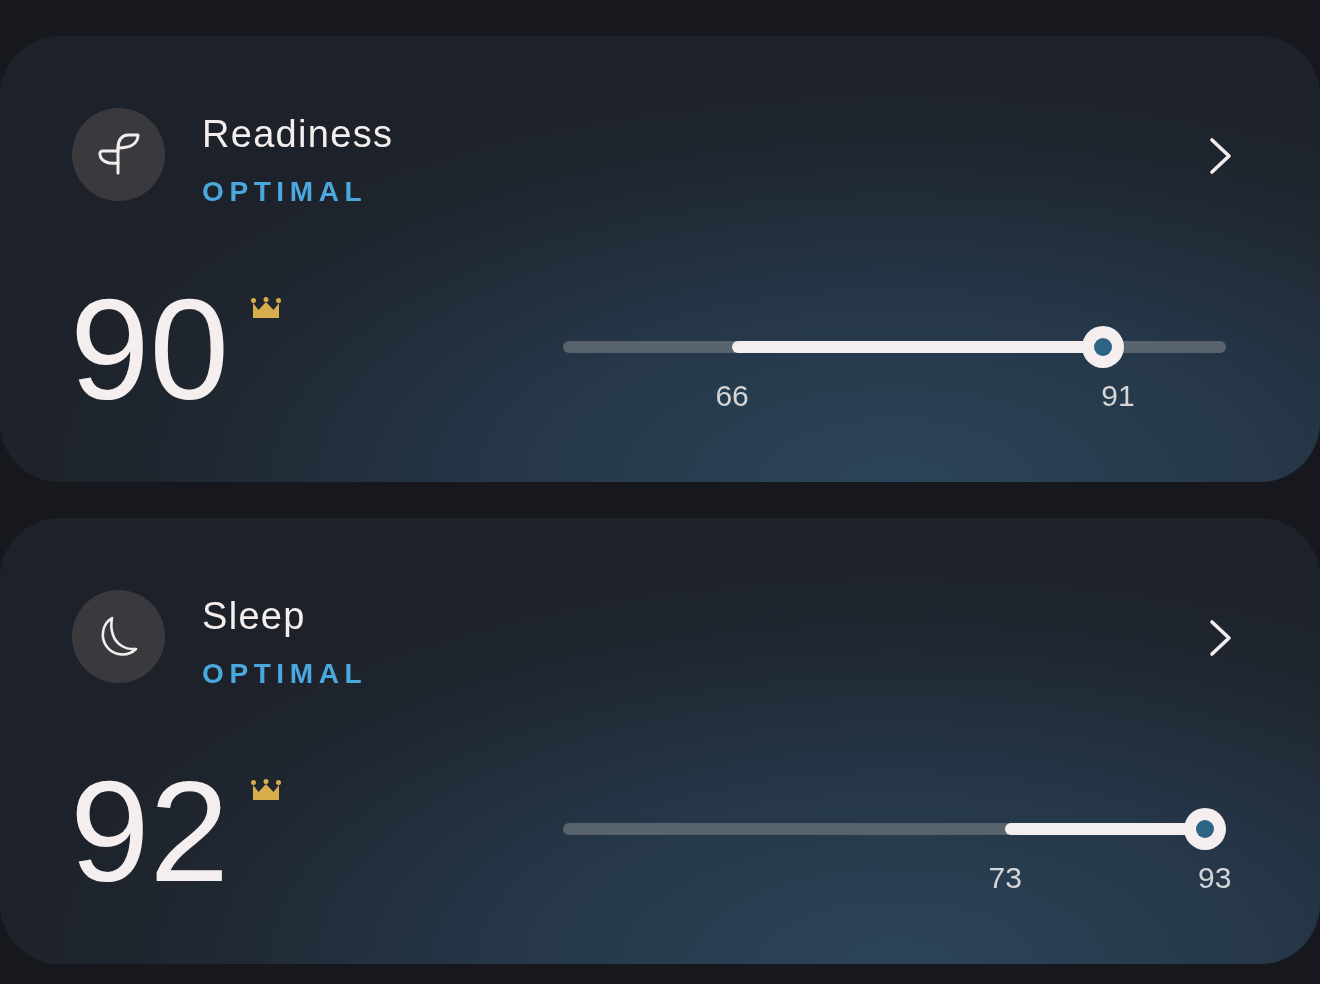 Image resolution: width=1320 pixels, height=984 pixels. Describe the element at coordinates (298, 134) in the screenshot. I see `card-title: Readiness` at that location.